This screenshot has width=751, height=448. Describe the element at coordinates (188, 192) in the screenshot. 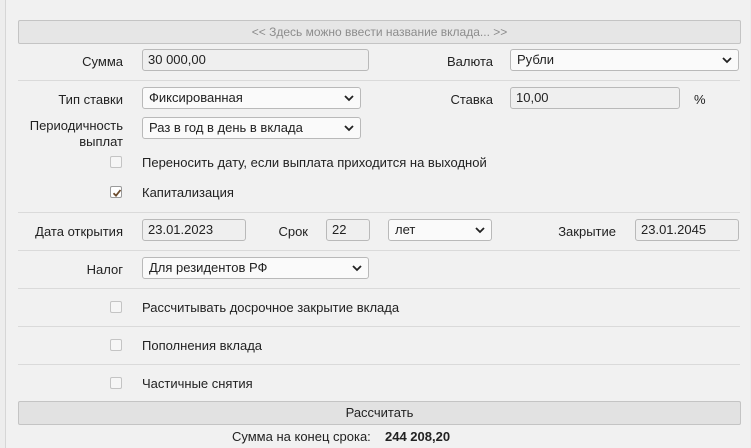

I see `capitalization-label: Капитализация` at that location.